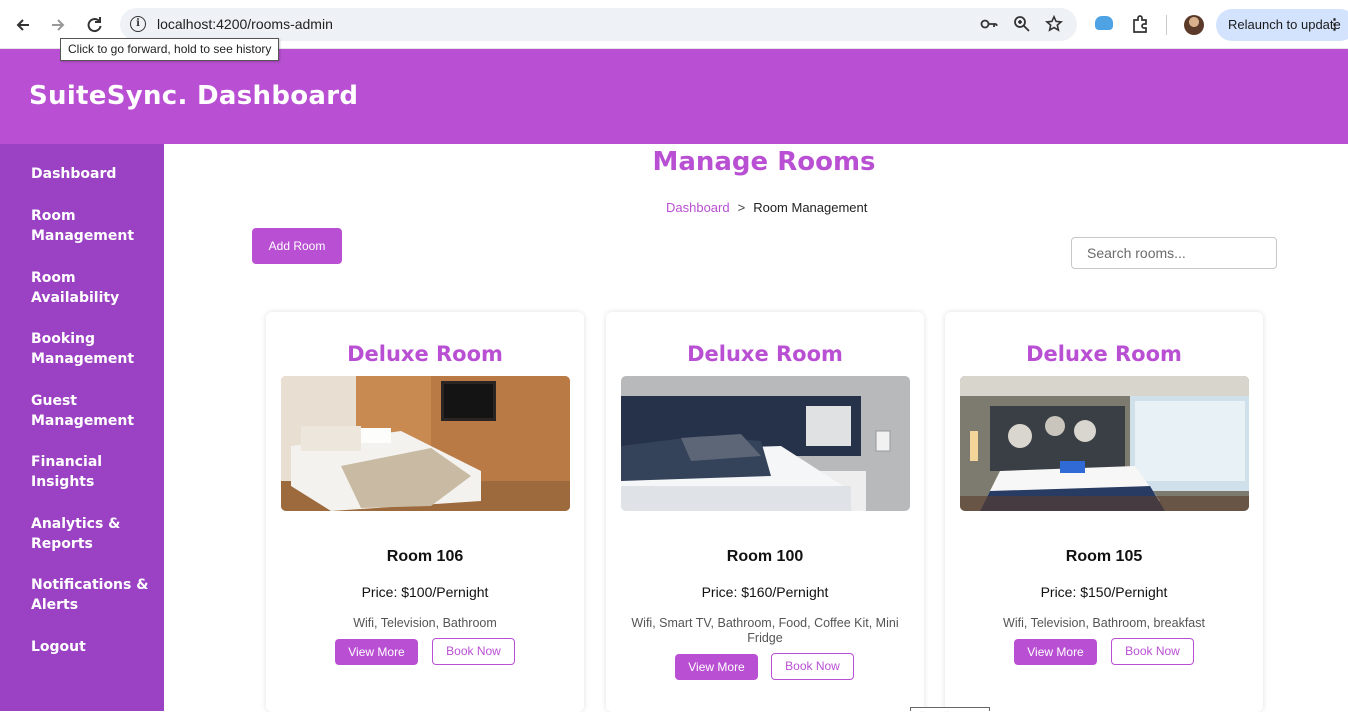  I want to click on sidebar-item-room-availability: Room Availability, so click(93, 288).